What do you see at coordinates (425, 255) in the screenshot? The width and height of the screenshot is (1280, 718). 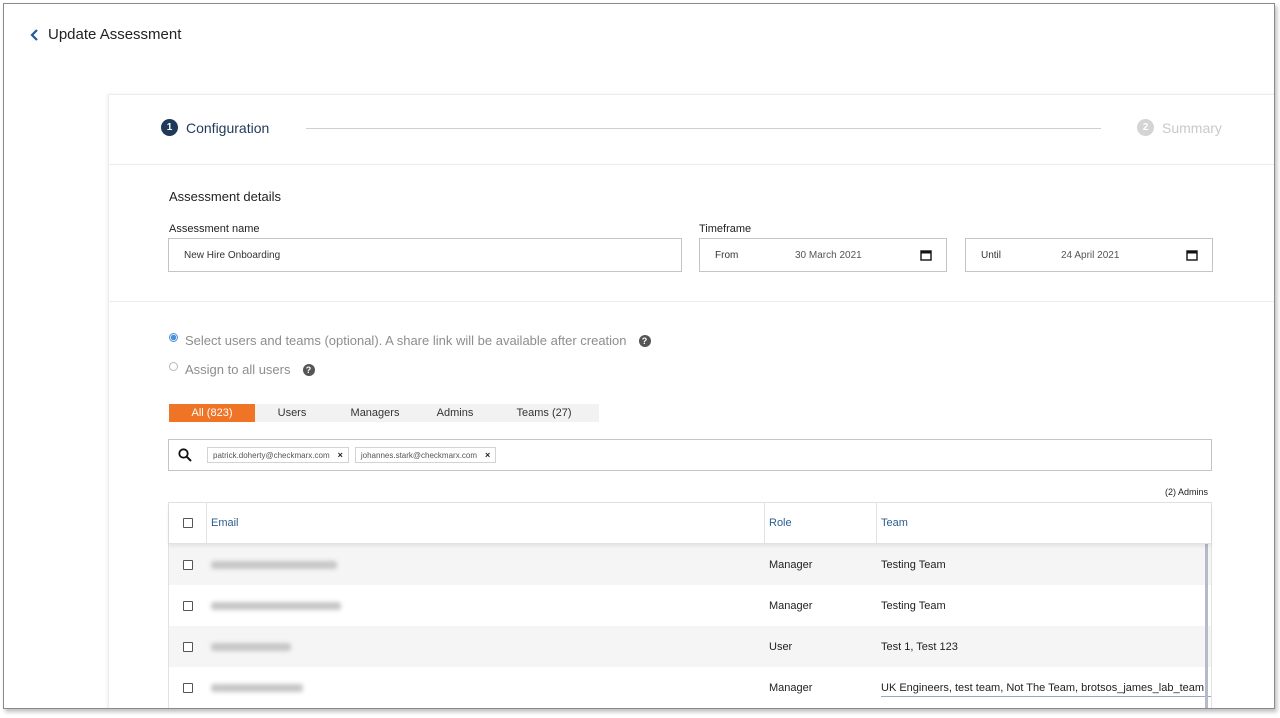 I see `assessment-name-input: New Hire Onboarding` at bounding box center [425, 255].